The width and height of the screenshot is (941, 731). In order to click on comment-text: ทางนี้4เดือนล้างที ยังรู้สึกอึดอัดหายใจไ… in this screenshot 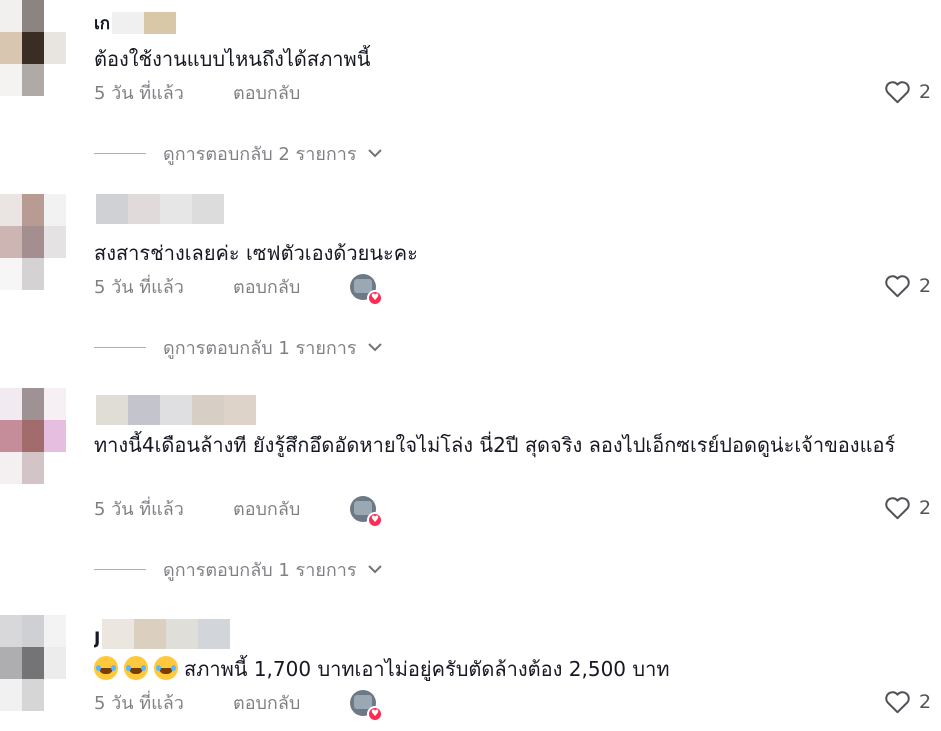, I will do `click(495, 445)`.